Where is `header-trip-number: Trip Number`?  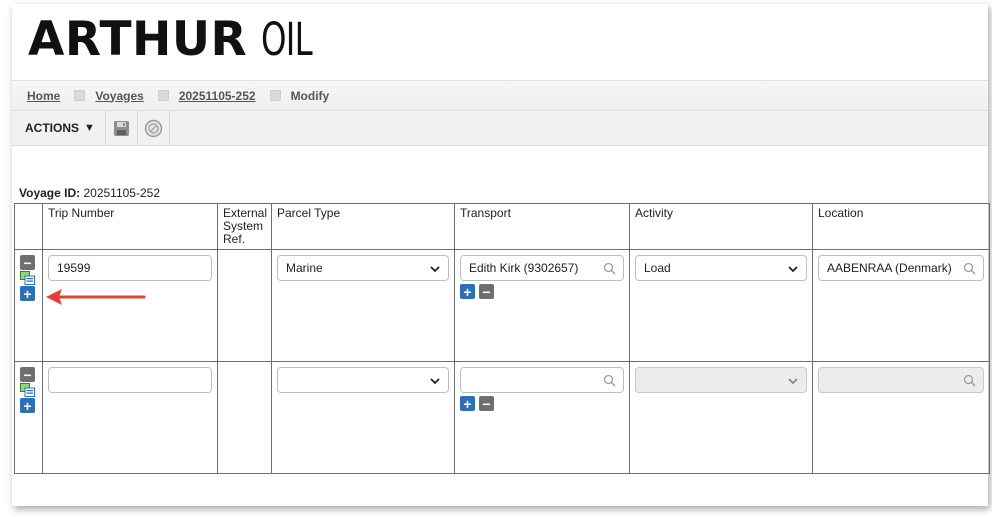
header-trip-number: Trip Number is located at coordinates (130, 226).